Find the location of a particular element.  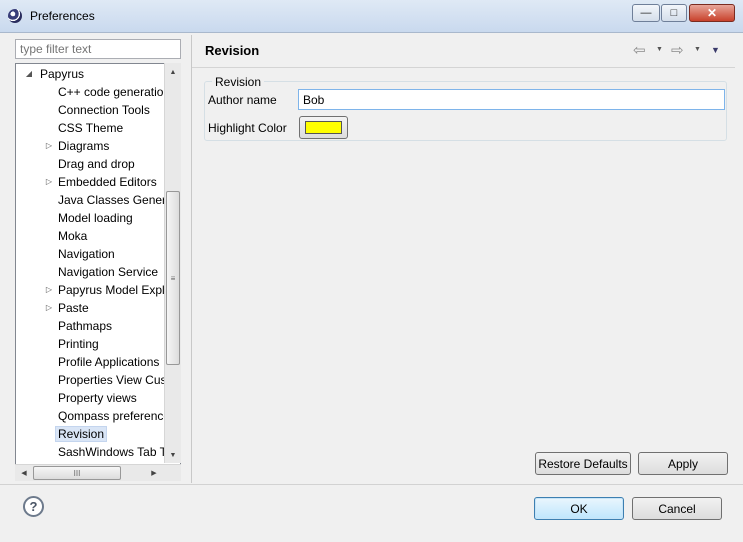

tree-item: ▷ Paste is located at coordinates (67, 308).